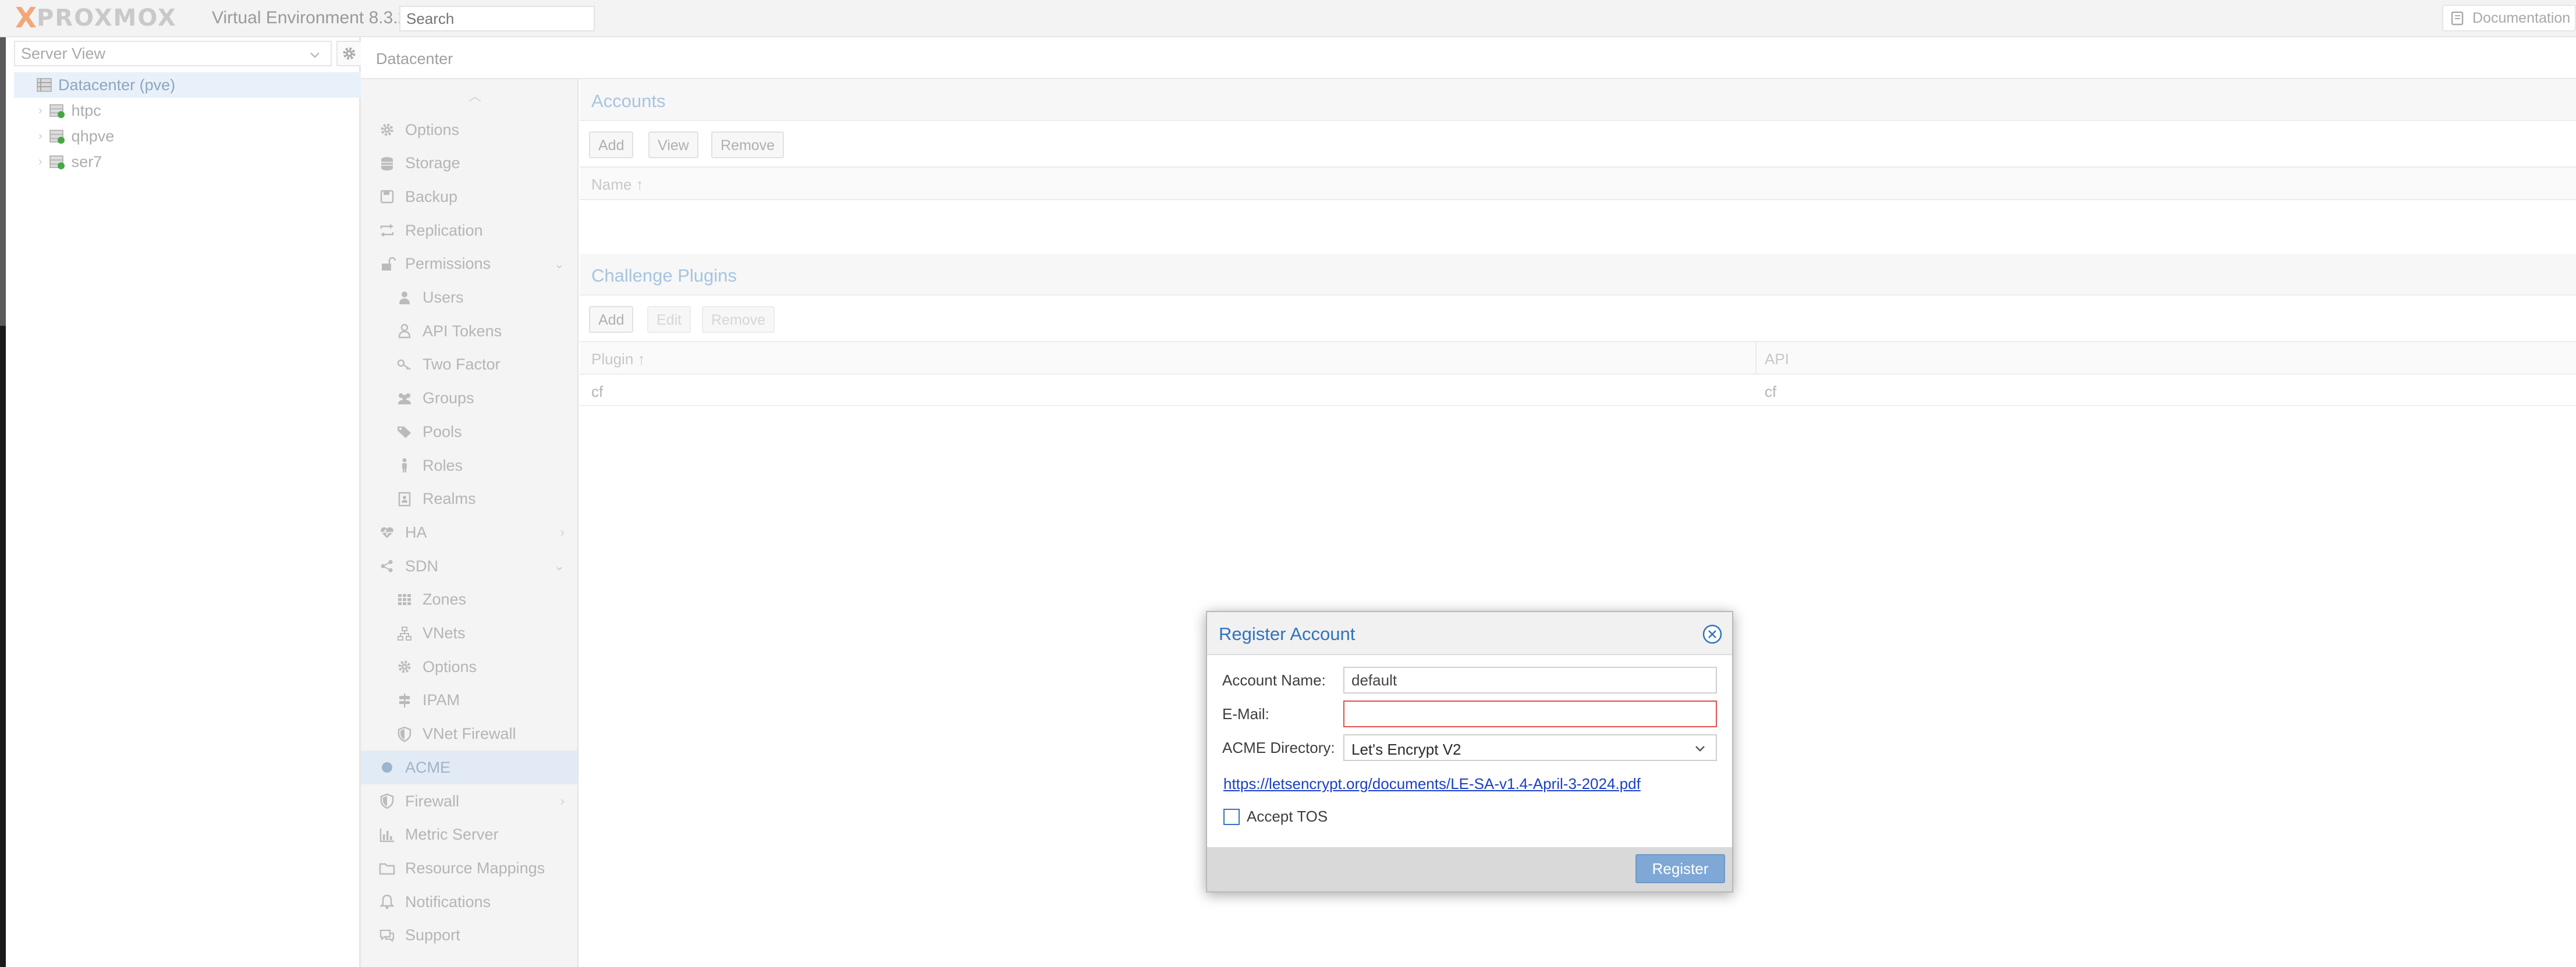  I want to click on nav-item-label: Zones, so click(445, 600).